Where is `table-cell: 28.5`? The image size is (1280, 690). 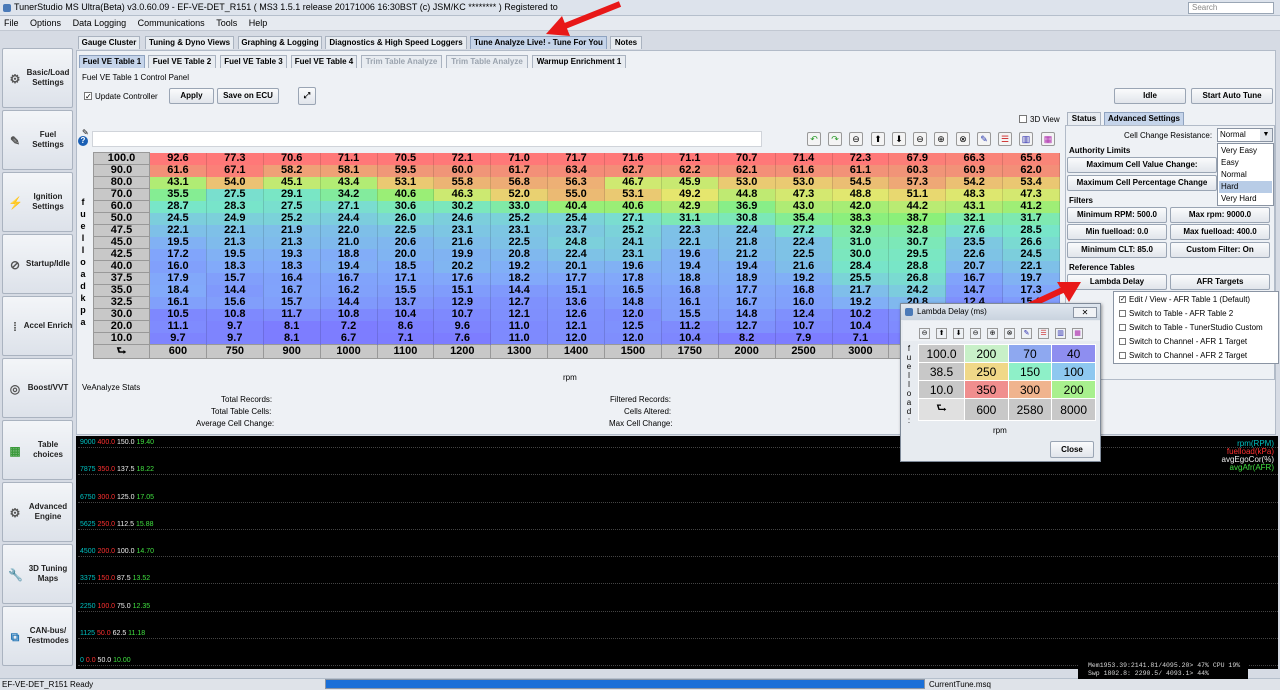 table-cell: 28.5 is located at coordinates (1031, 230).